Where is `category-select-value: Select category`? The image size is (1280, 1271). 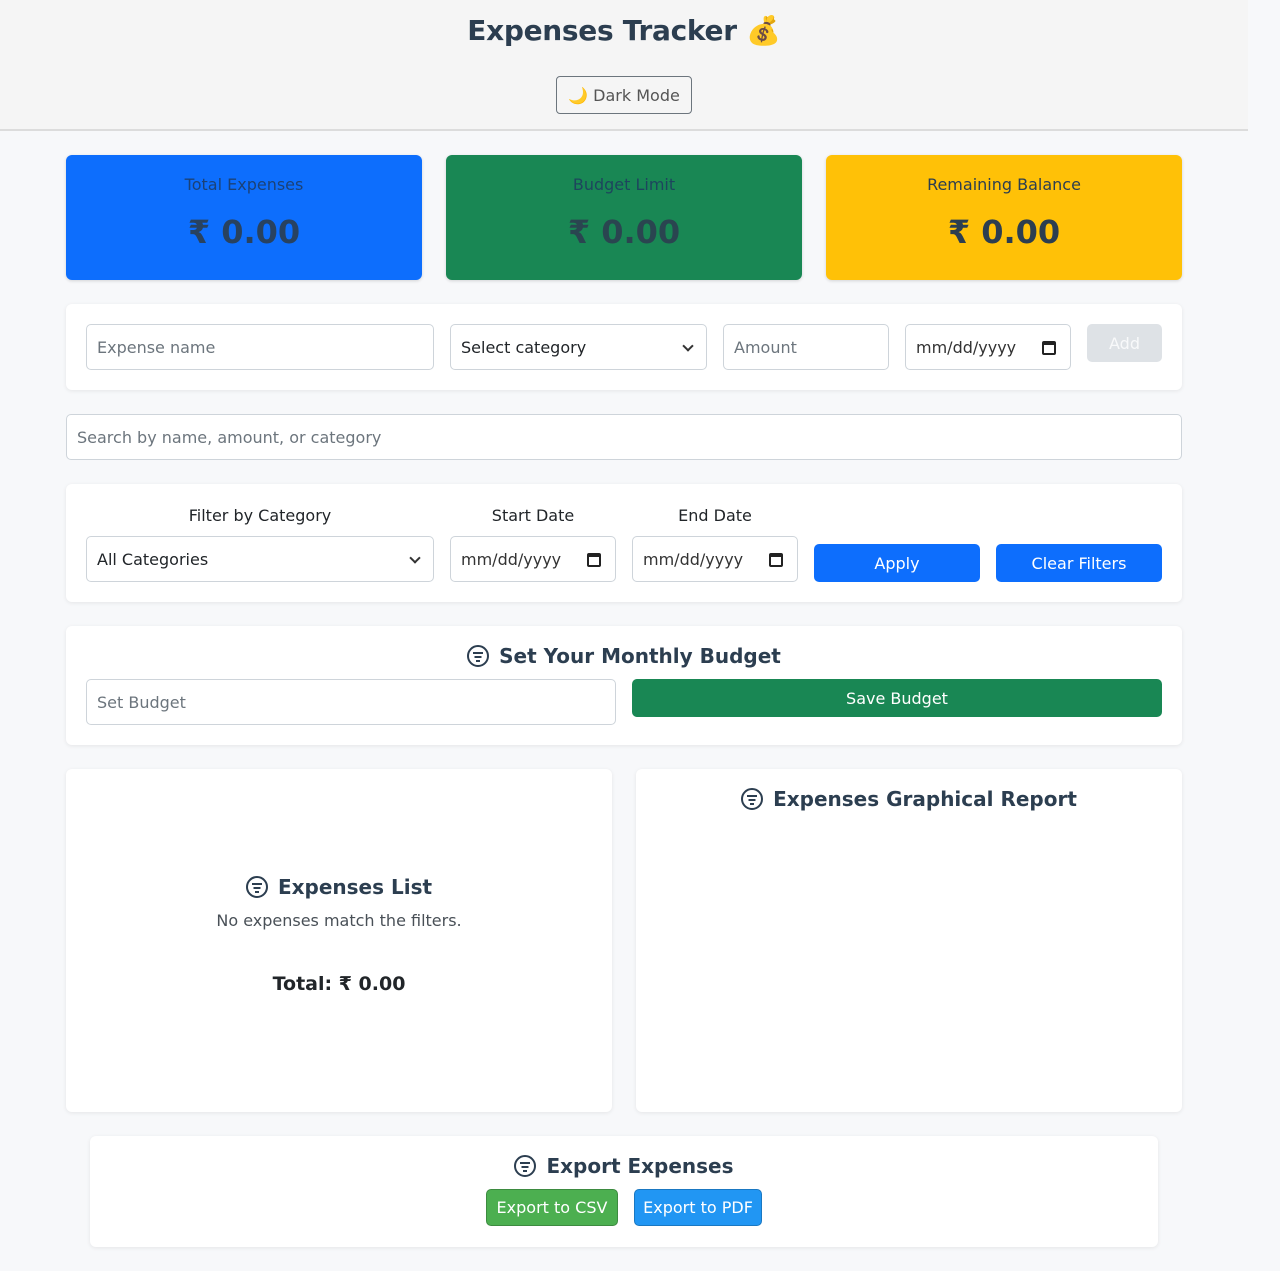 category-select-value: Select category is located at coordinates (524, 347).